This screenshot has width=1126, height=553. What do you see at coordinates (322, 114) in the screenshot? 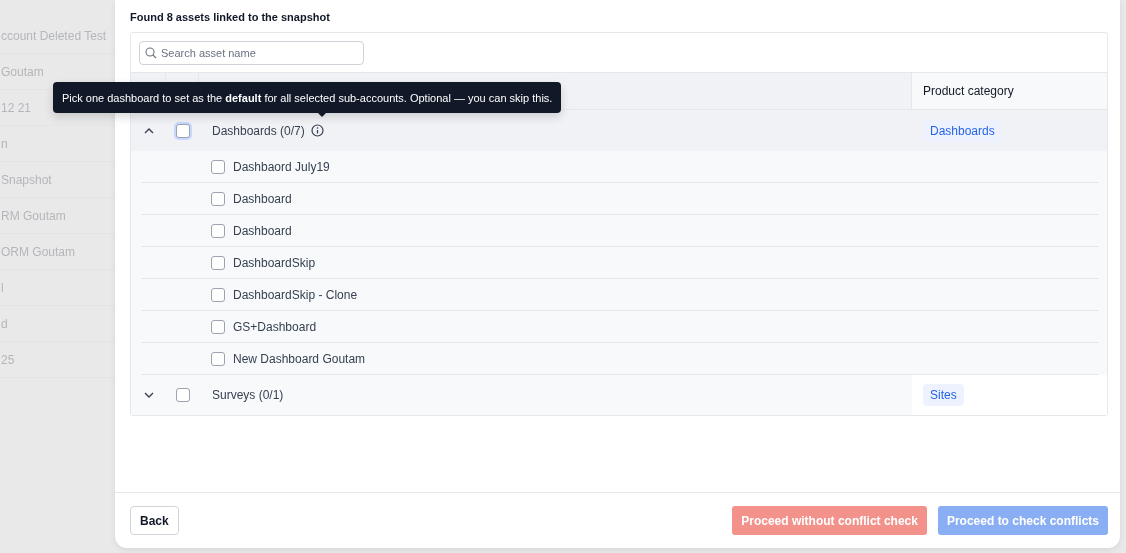
I see `tooltip-arrow` at bounding box center [322, 114].